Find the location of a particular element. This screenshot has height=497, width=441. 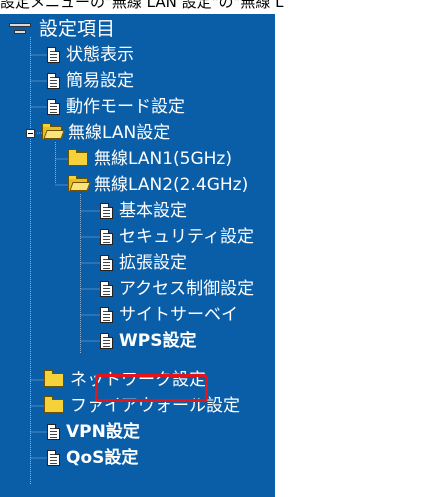

collapse-toggle-icon is located at coordinates (30, 133).